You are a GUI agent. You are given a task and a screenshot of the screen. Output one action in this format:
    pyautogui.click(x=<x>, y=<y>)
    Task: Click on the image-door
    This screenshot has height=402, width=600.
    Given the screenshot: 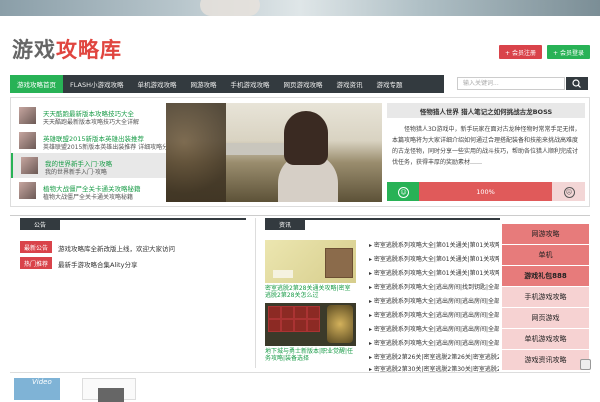 What is the action you would take?
    pyautogui.click(x=339, y=263)
    